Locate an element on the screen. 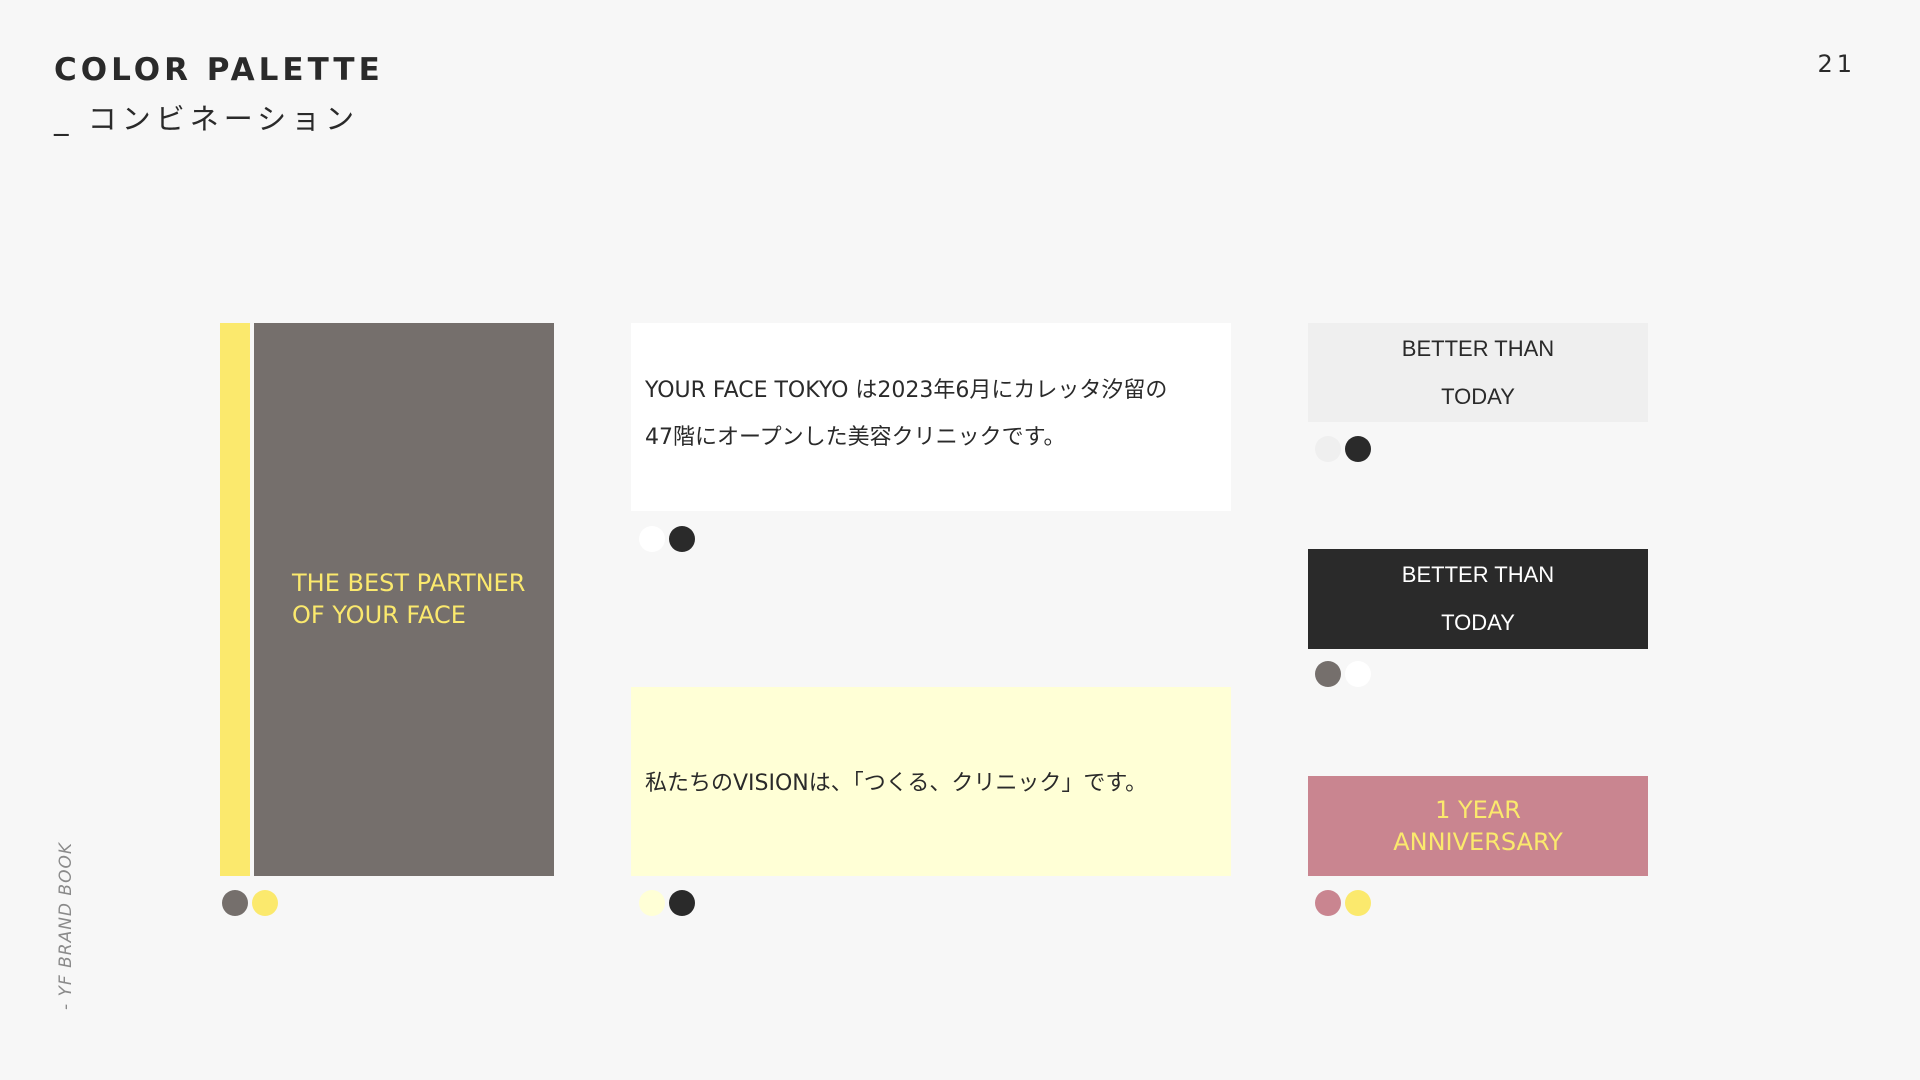  lightgray-charcoal-sample: BETTER THAN TODAY is located at coordinates (1478, 372).